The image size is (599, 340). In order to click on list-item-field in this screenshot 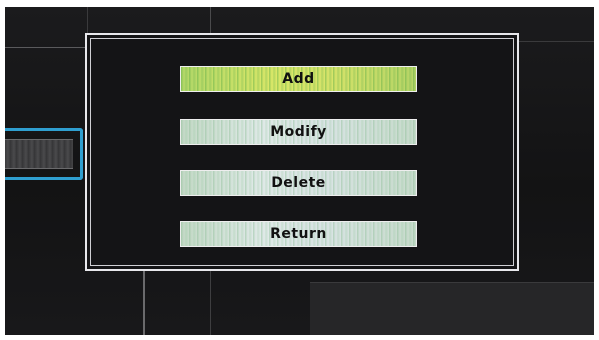, I will do `click(39, 154)`.